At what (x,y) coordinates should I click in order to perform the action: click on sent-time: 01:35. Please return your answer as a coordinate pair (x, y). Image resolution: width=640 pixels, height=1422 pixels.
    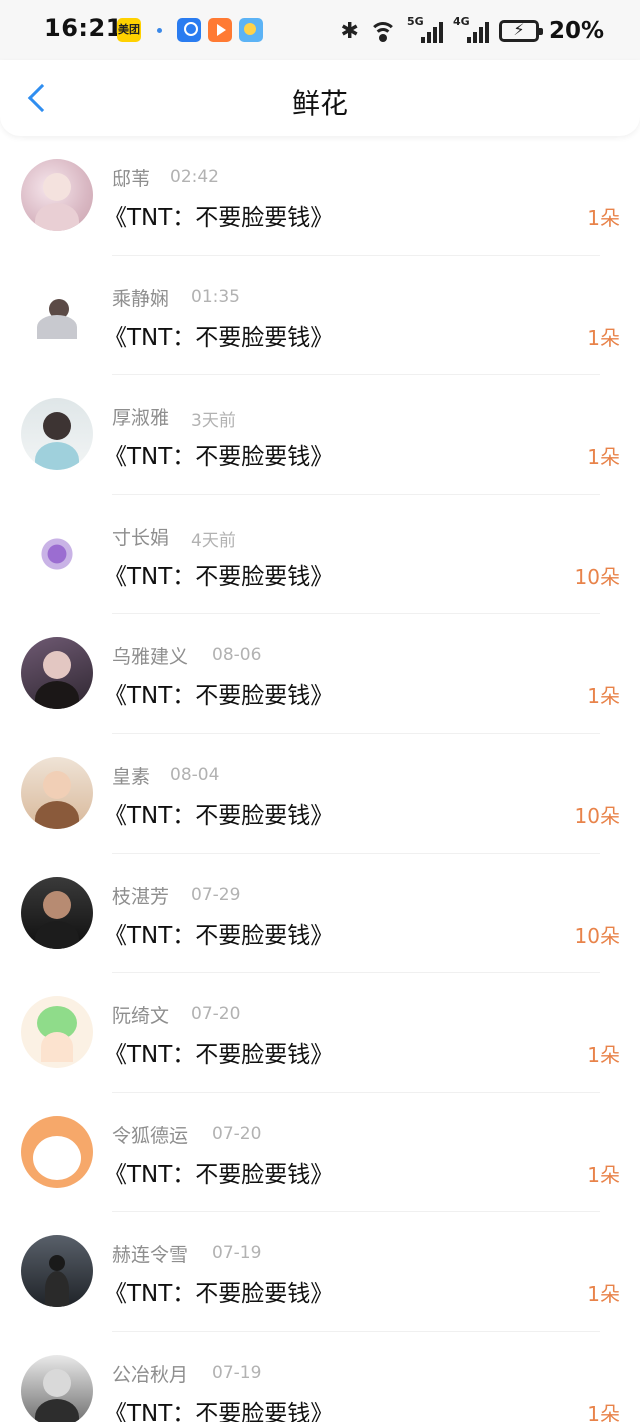
    Looking at the image, I should click on (215, 296).